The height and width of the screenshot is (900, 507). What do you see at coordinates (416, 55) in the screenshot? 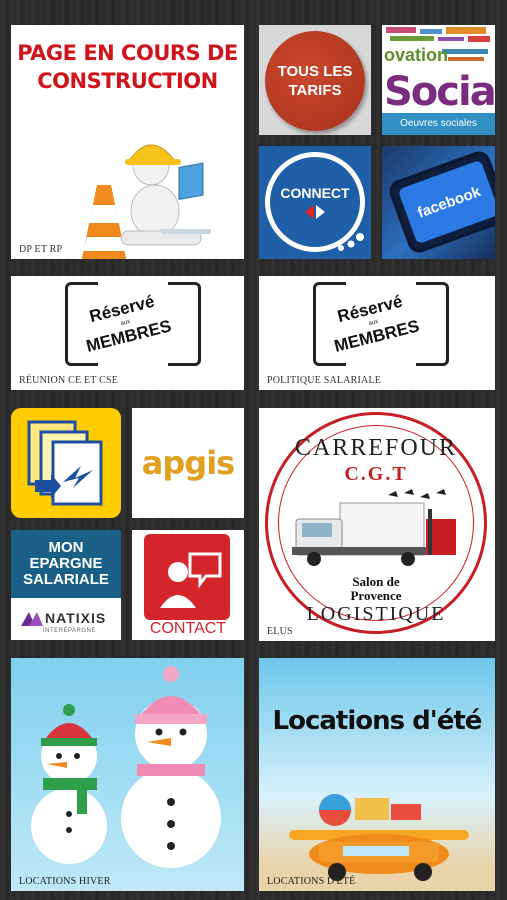
I see `social-fragment: ovation` at bounding box center [416, 55].